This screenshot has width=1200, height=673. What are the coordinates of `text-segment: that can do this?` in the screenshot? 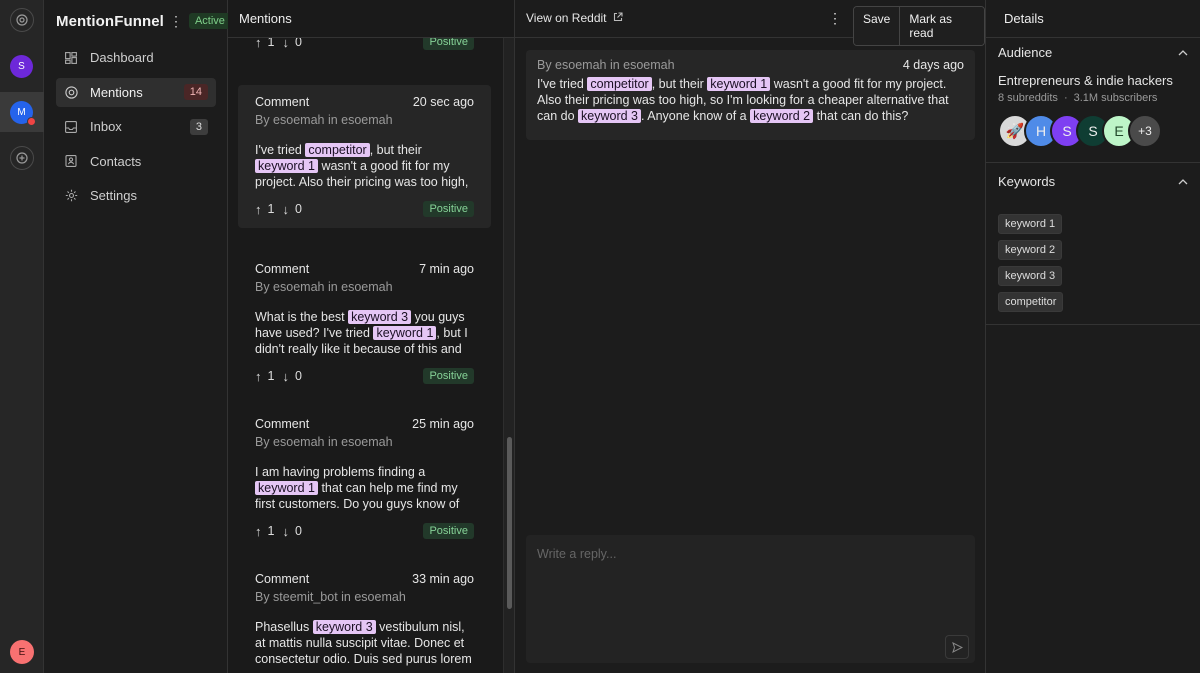 It's located at (861, 116).